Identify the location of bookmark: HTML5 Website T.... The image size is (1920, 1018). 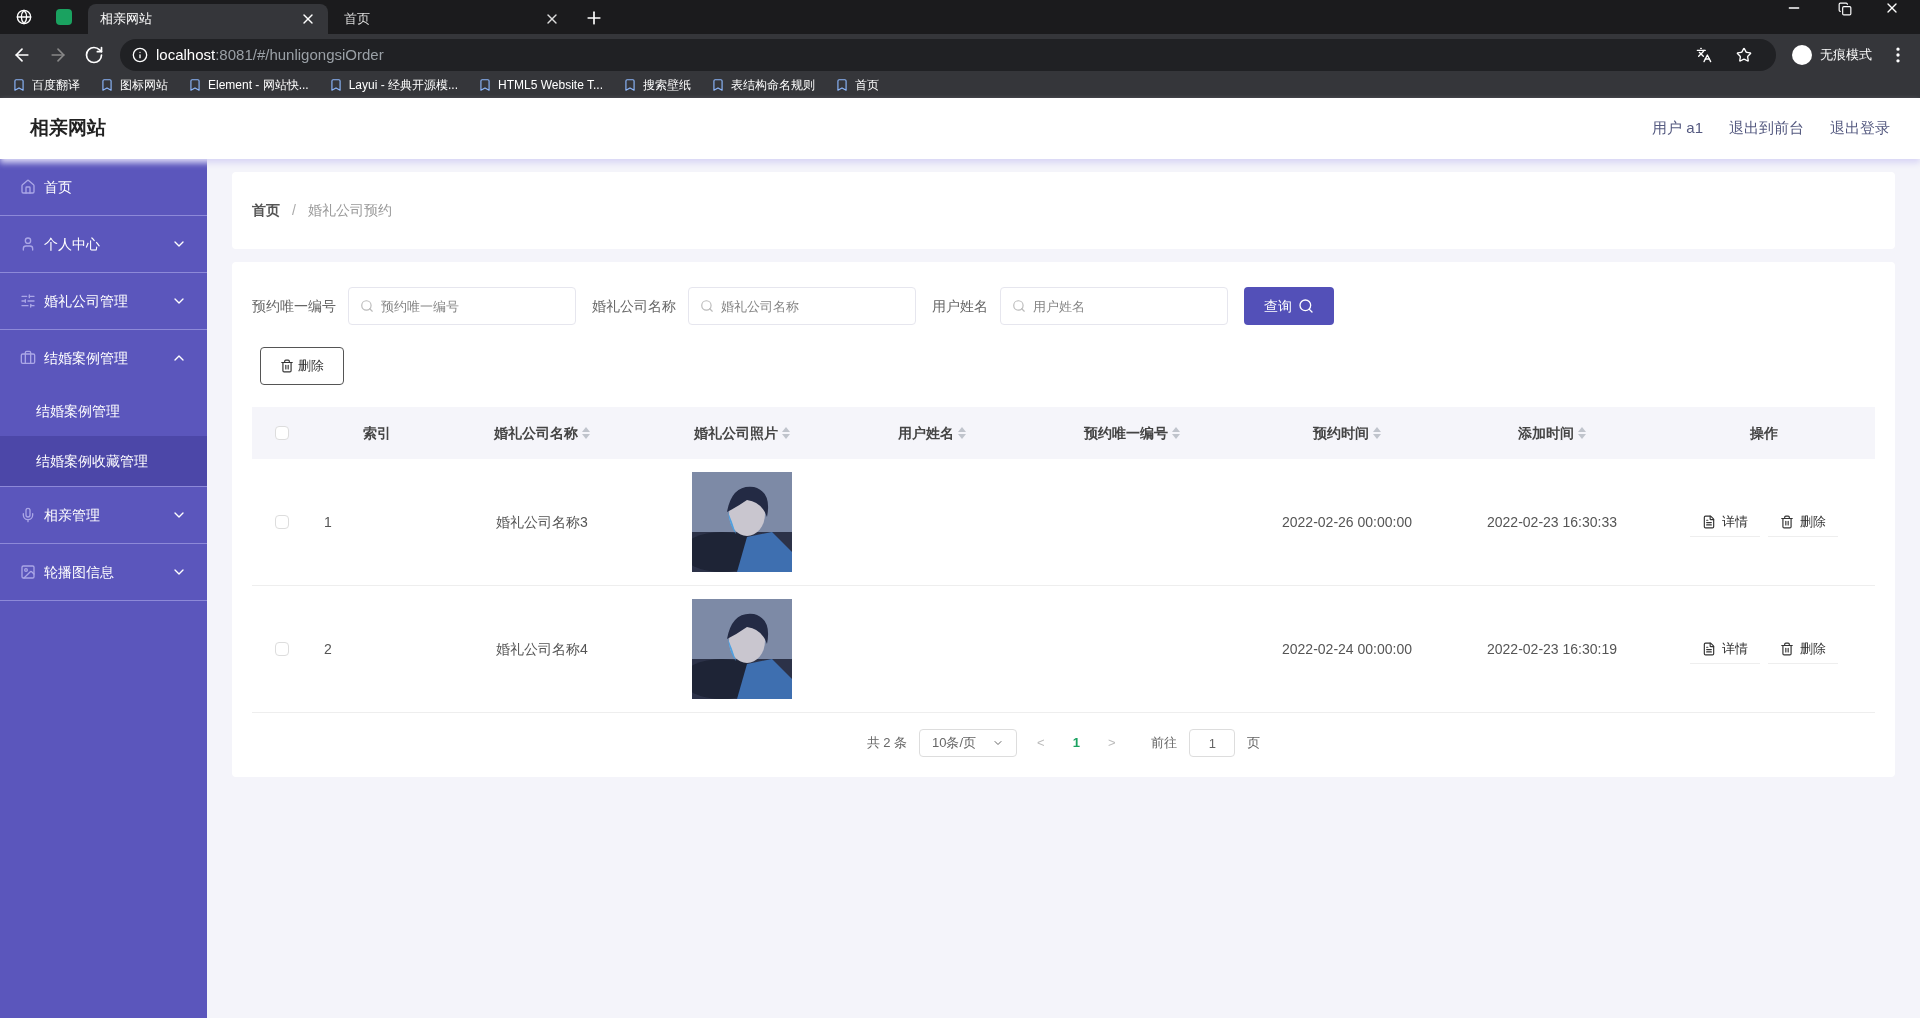
(540, 85).